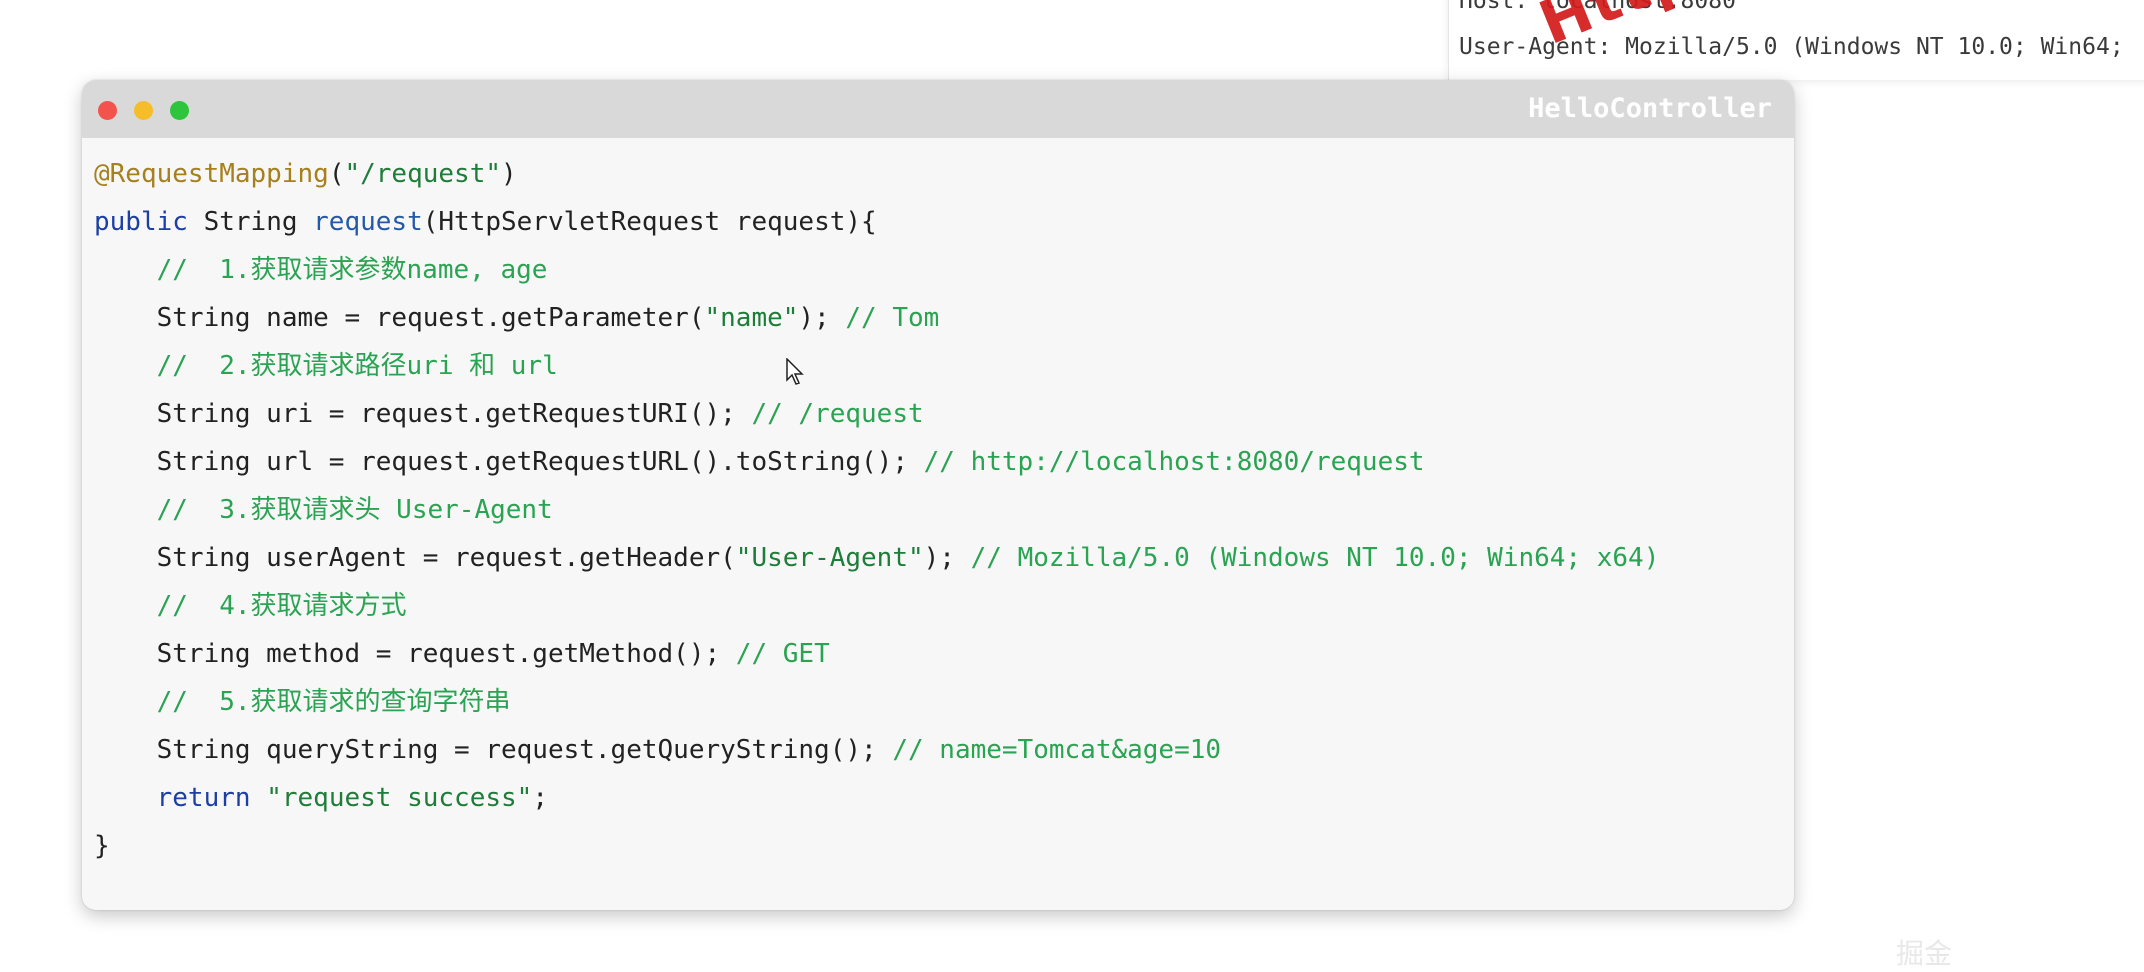 The height and width of the screenshot is (972, 2144). What do you see at coordinates (415, 654) in the screenshot?
I see `code-token: String method = request.getMethod();` at bounding box center [415, 654].